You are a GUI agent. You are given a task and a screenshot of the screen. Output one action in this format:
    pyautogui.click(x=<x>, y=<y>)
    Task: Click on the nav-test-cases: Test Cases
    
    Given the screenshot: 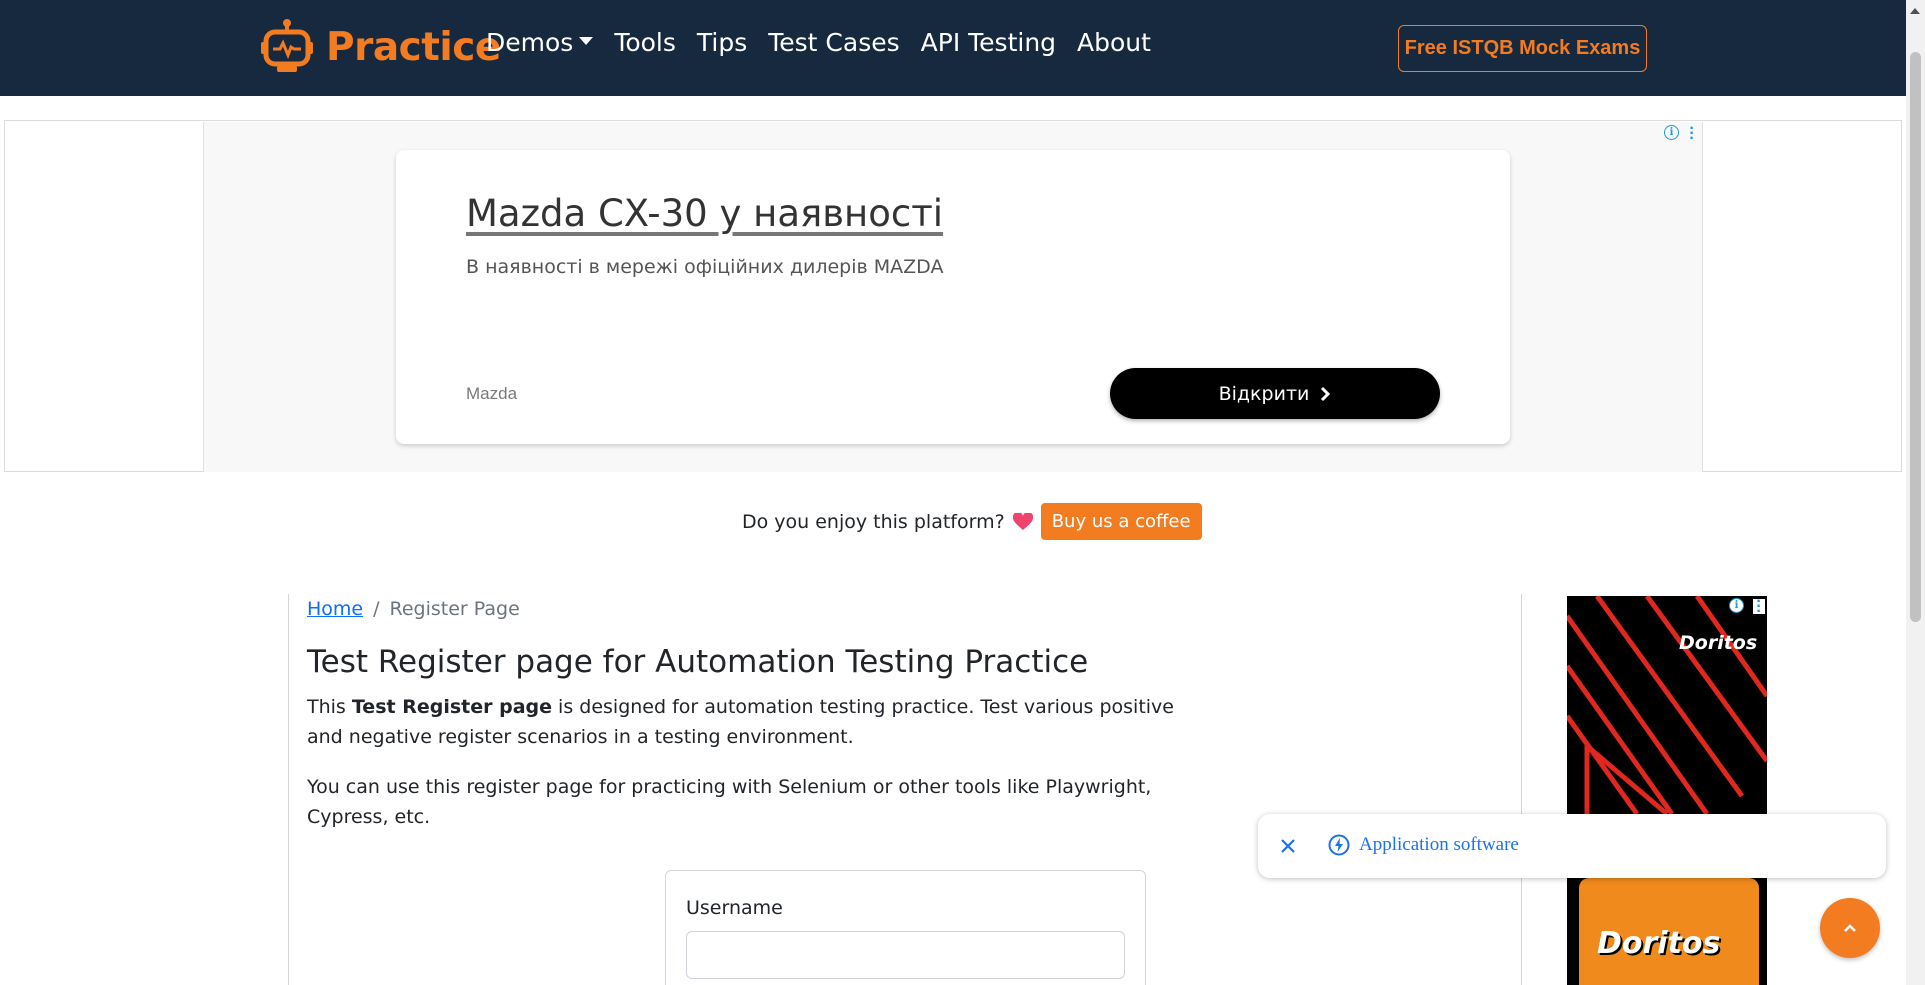 What is the action you would take?
    pyautogui.click(x=833, y=42)
    